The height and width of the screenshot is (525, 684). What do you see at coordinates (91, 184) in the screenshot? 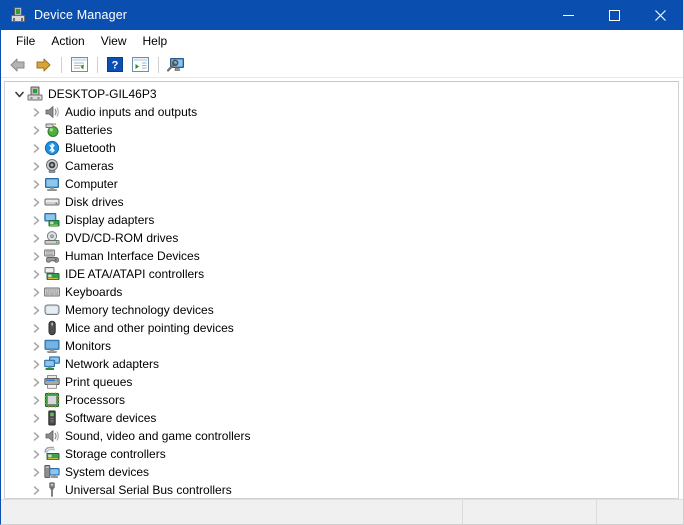
I see `tree-item-label: Computer` at bounding box center [91, 184].